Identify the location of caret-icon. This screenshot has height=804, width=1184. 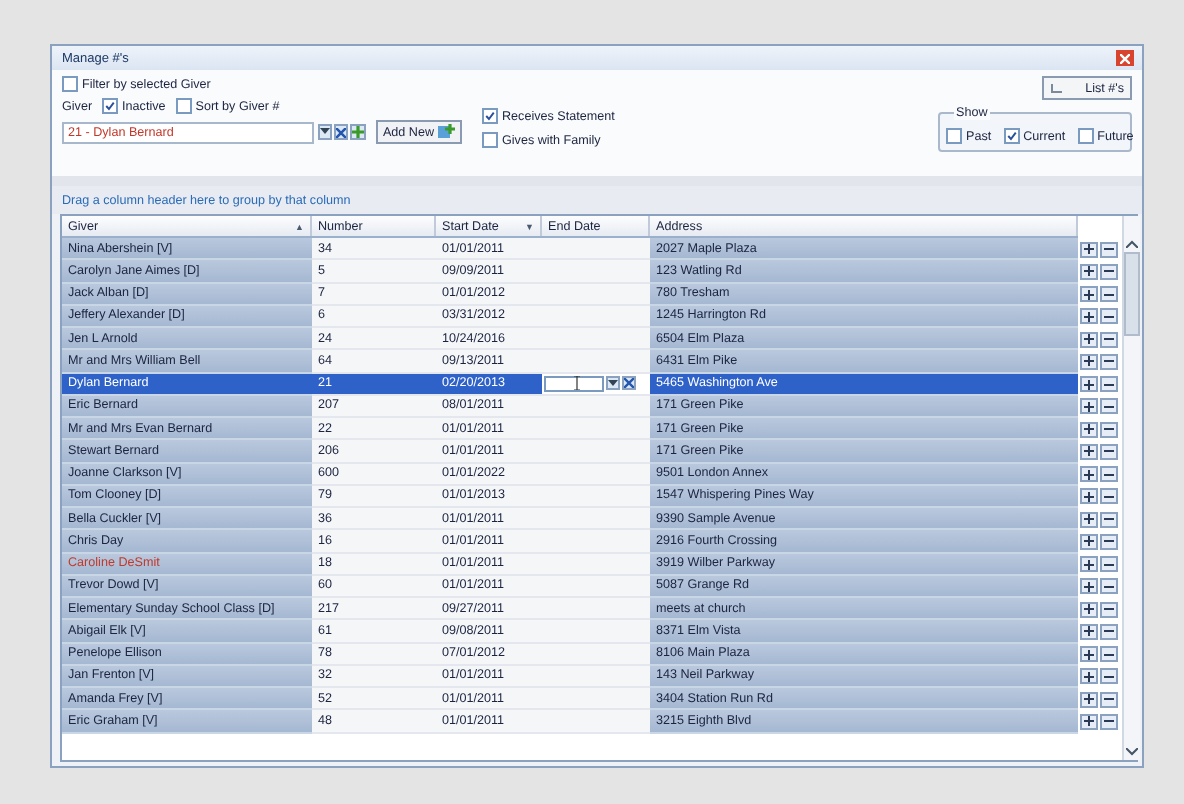
(613, 383).